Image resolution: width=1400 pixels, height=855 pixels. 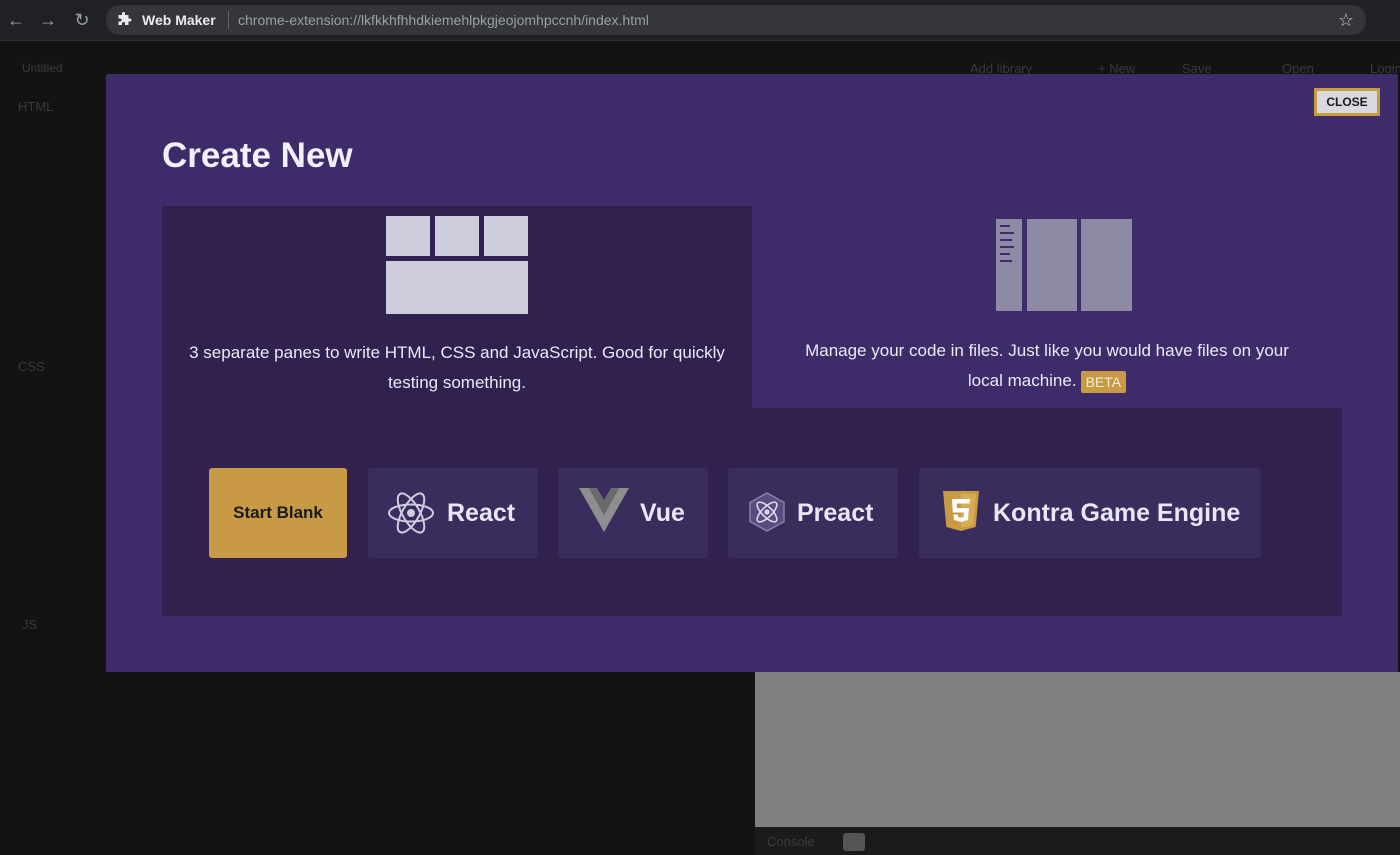 I want to click on modal-title: Create New, so click(x=257, y=155).